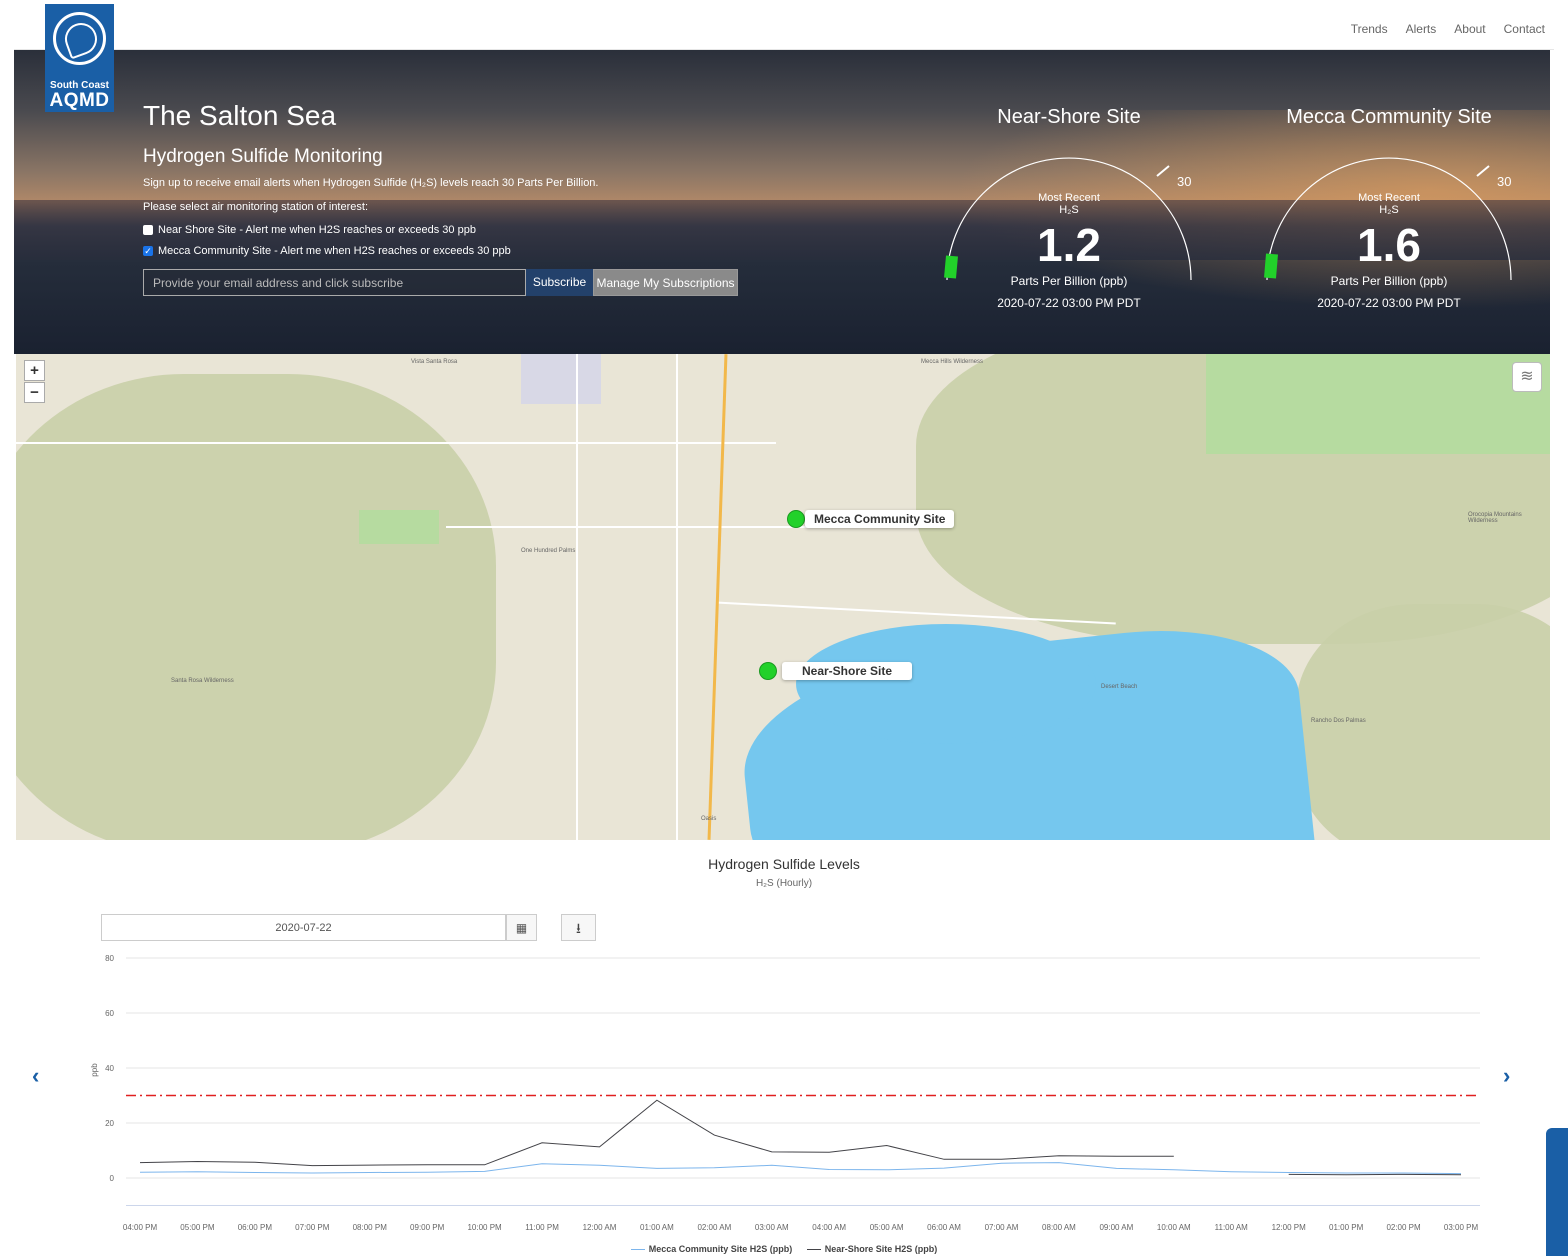 The image size is (1568, 1256). What do you see at coordinates (784, 864) in the screenshot?
I see `chart-title: Hydrogen Sulfide Levels` at bounding box center [784, 864].